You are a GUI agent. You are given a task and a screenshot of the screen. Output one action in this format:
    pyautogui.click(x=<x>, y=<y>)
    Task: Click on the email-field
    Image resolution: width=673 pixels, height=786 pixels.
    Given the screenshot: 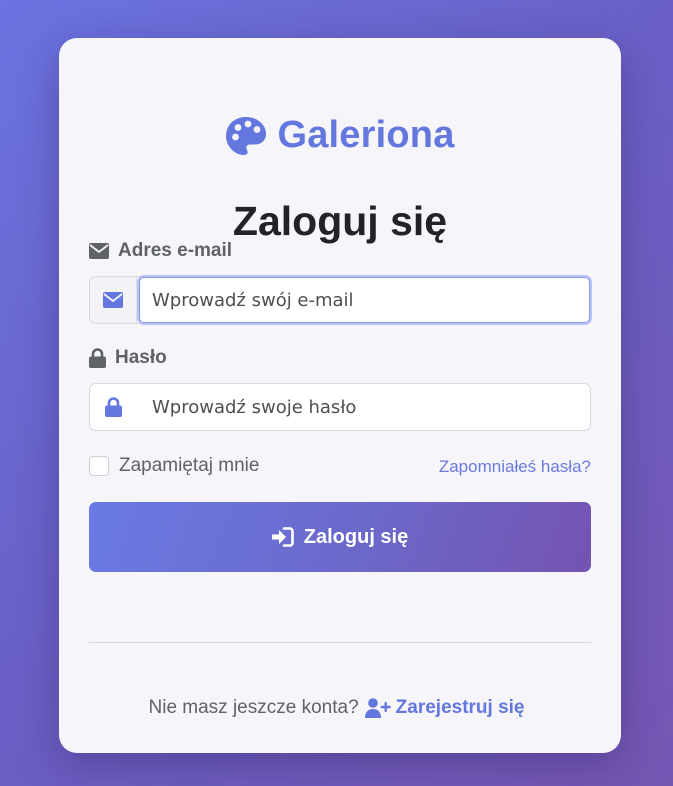 What is the action you would take?
    pyautogui.click(x=363, y=300)
    